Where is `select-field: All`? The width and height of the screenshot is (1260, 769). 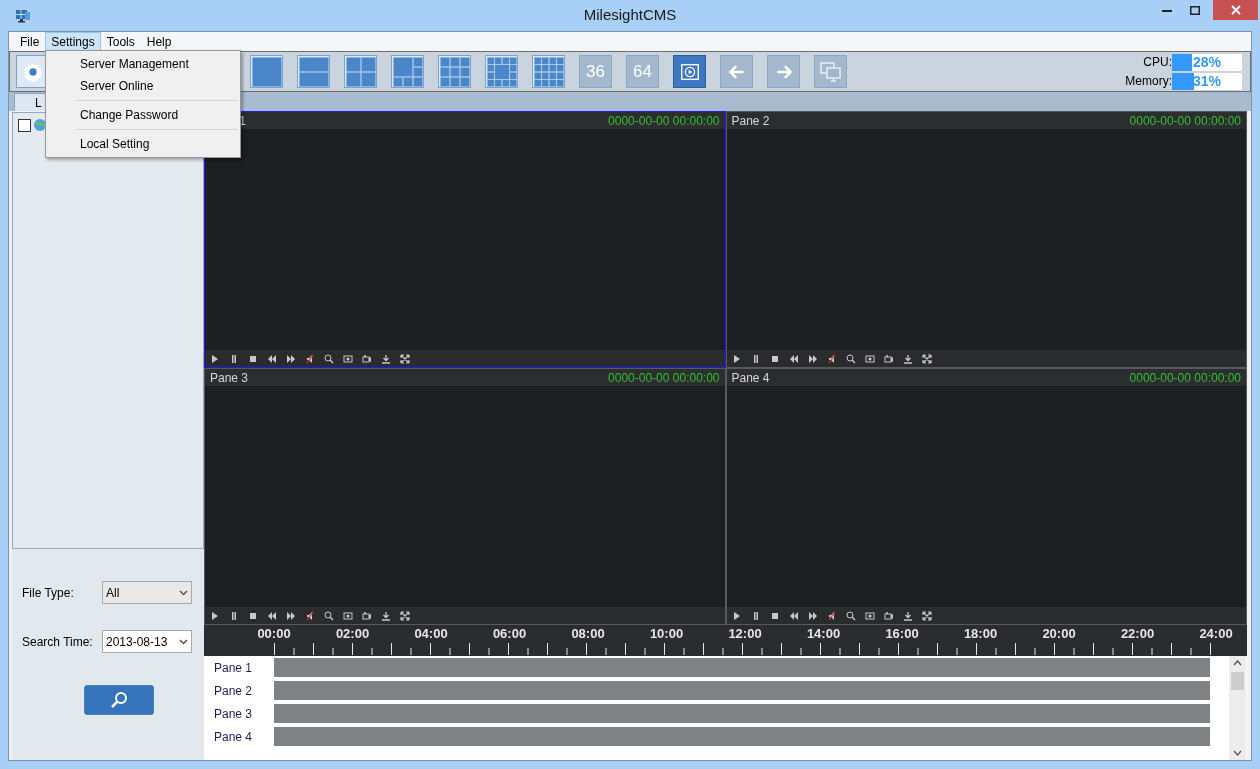
select-field: All is located at coordinates (147, 592).